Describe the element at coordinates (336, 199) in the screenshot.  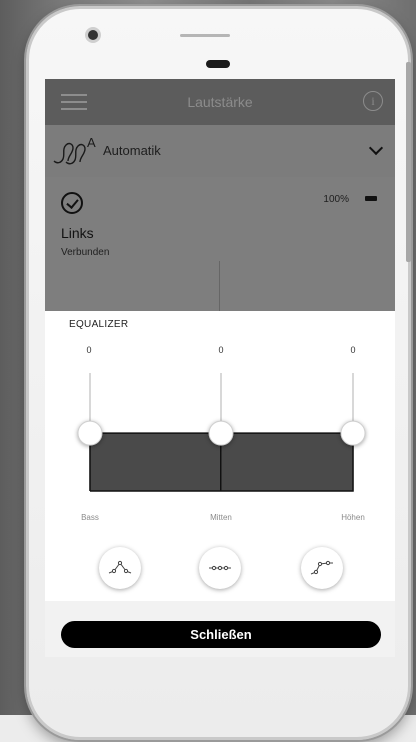
I see `battery-percent: 100%` at that location.